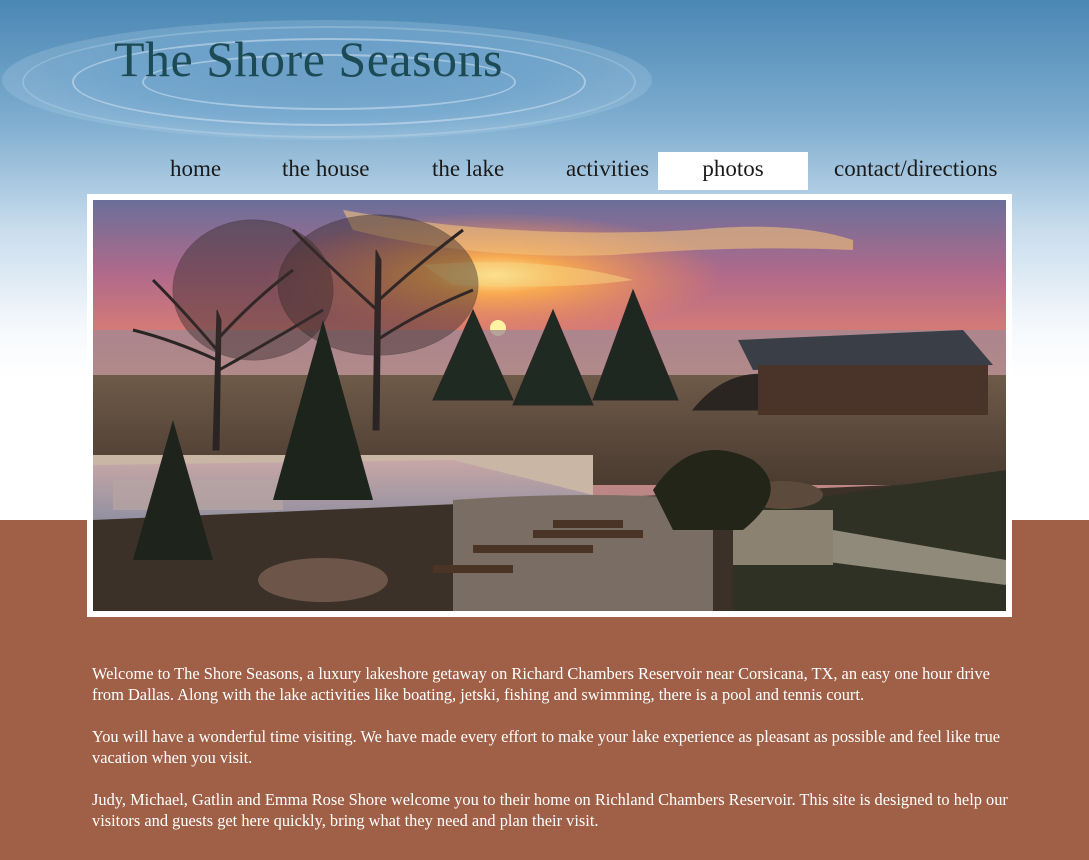 This screenshot has height=860, width=1089. I want to click on site-logo: The Shore Seasons, so click(308, 59).